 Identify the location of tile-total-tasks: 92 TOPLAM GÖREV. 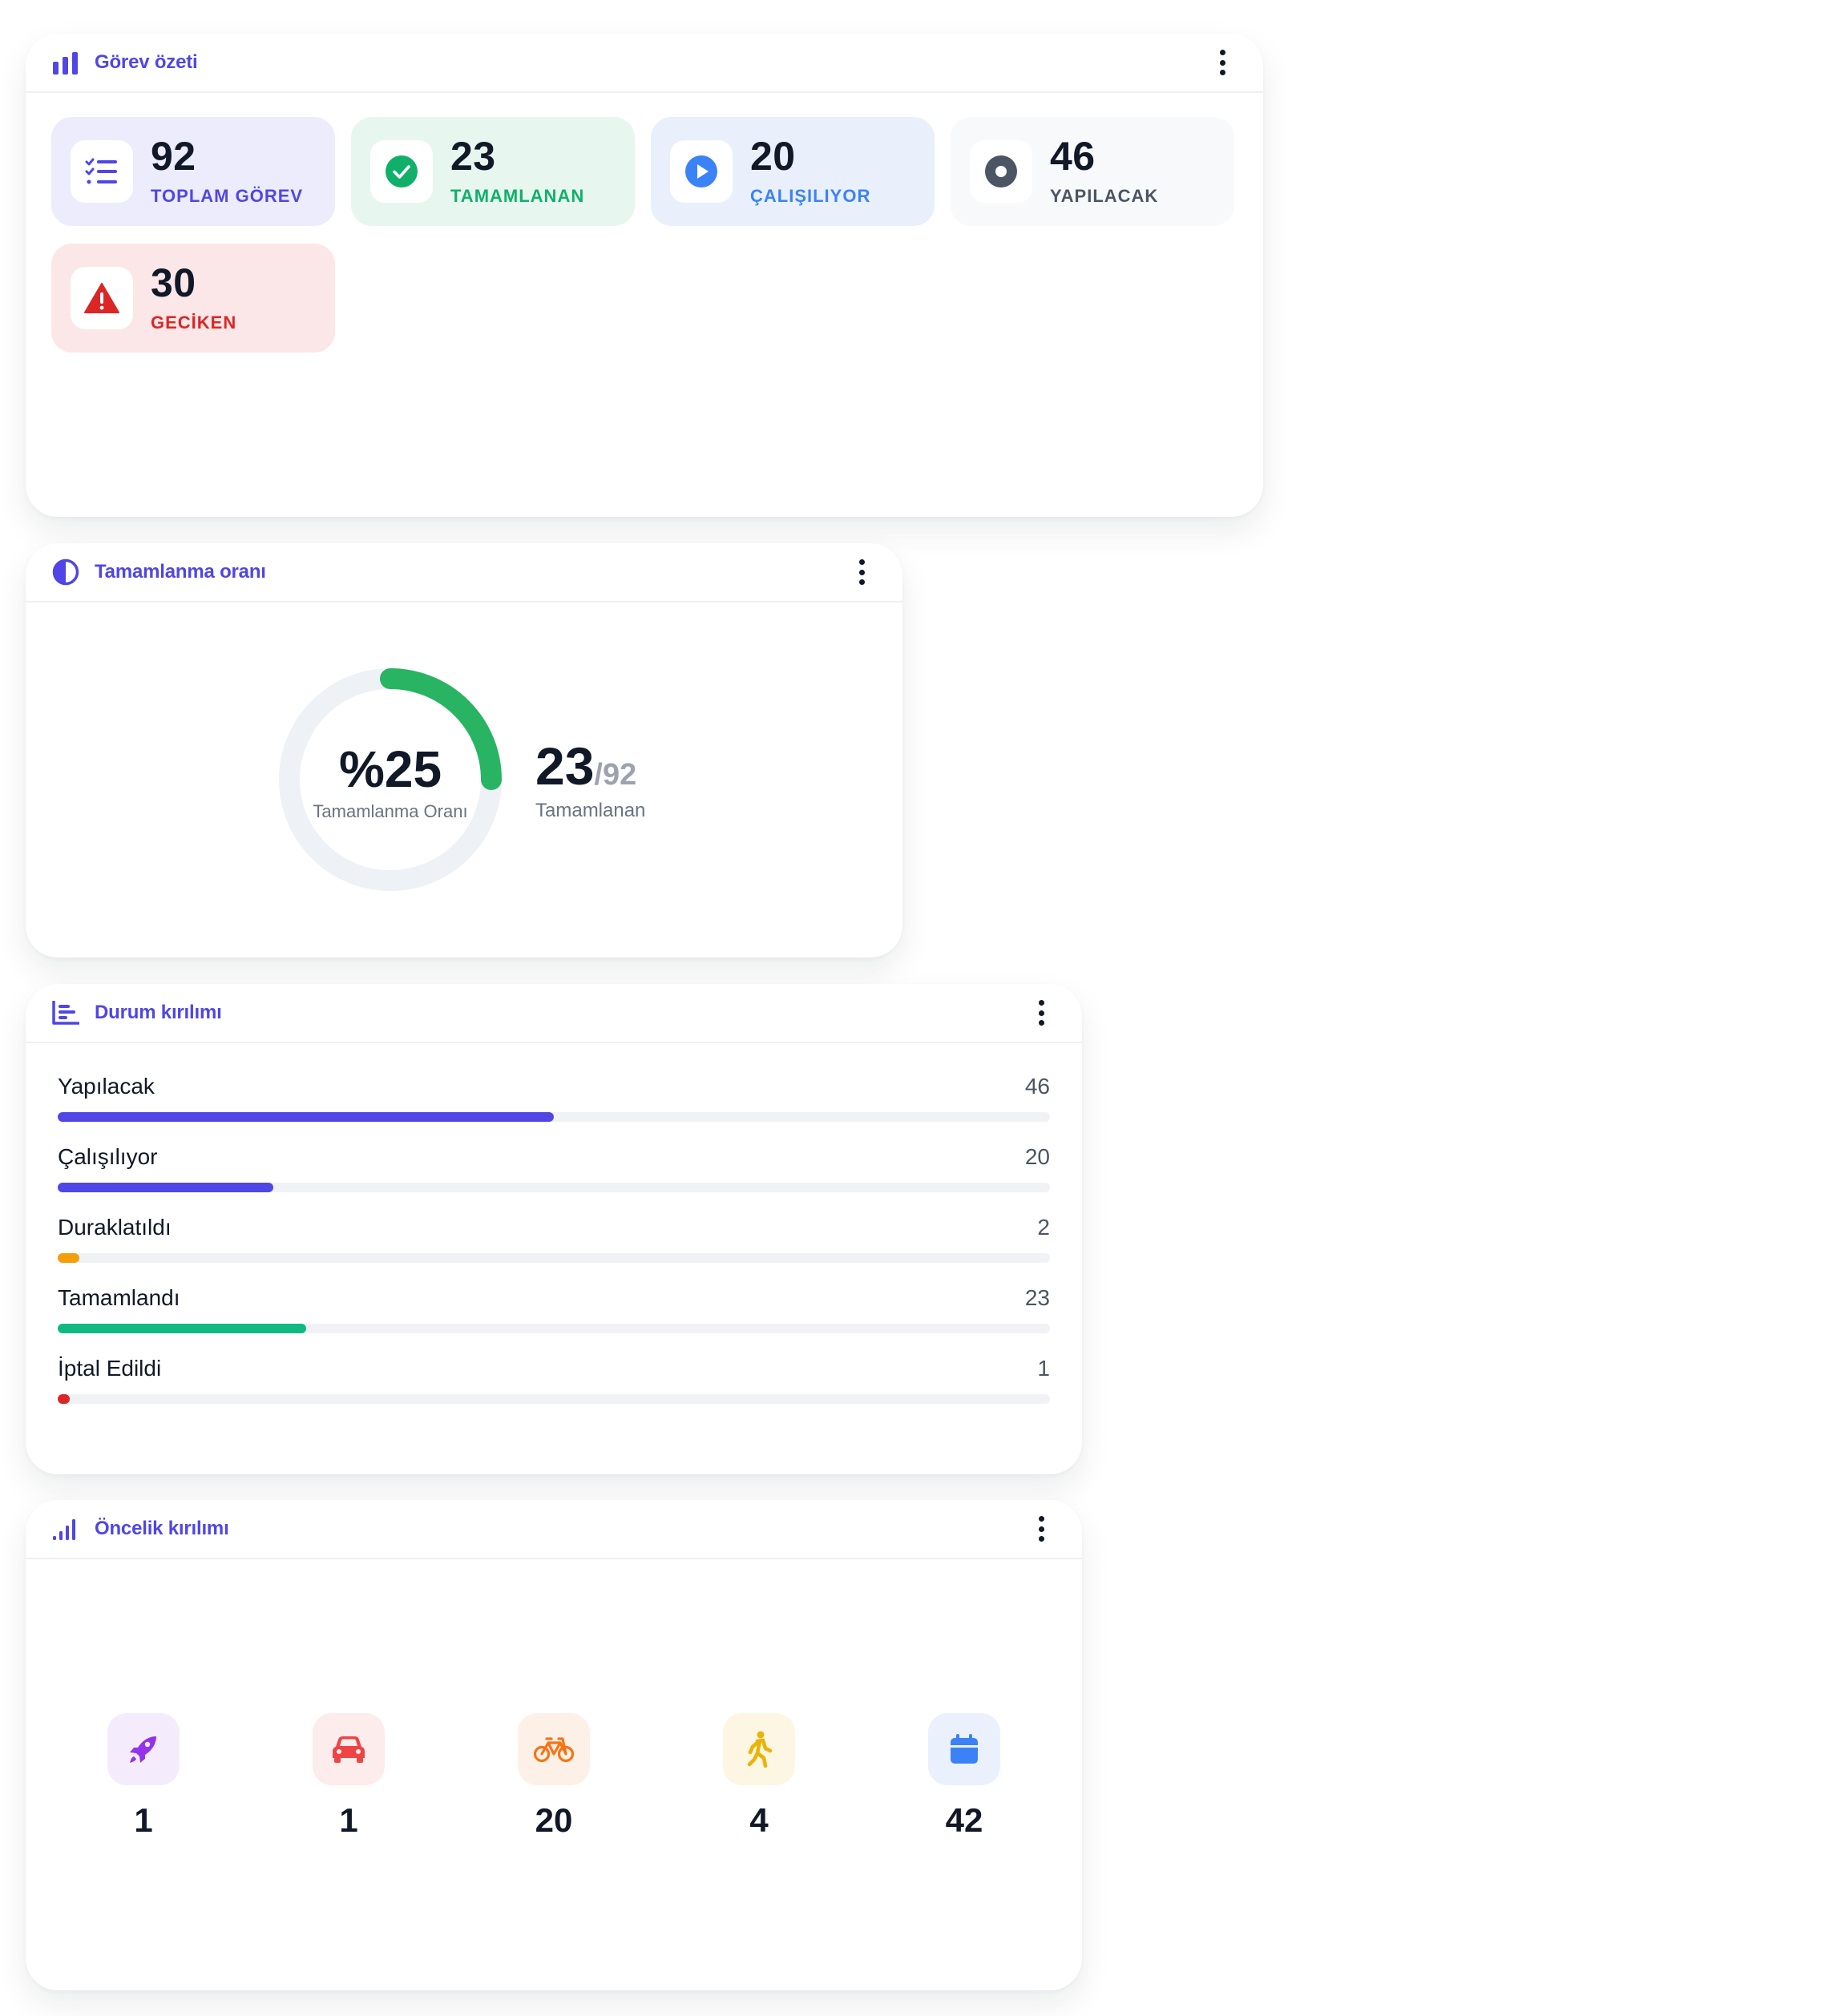
(193, 171).